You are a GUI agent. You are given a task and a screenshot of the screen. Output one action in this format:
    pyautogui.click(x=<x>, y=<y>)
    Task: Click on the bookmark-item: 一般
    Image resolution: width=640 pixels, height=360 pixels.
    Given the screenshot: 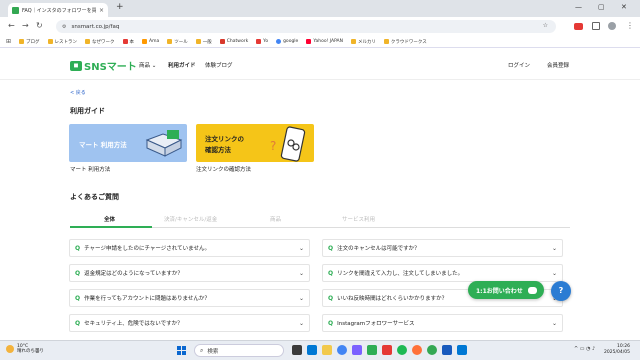 What is the action you would take?
    pyautogui.click(x=203, y=42)
    